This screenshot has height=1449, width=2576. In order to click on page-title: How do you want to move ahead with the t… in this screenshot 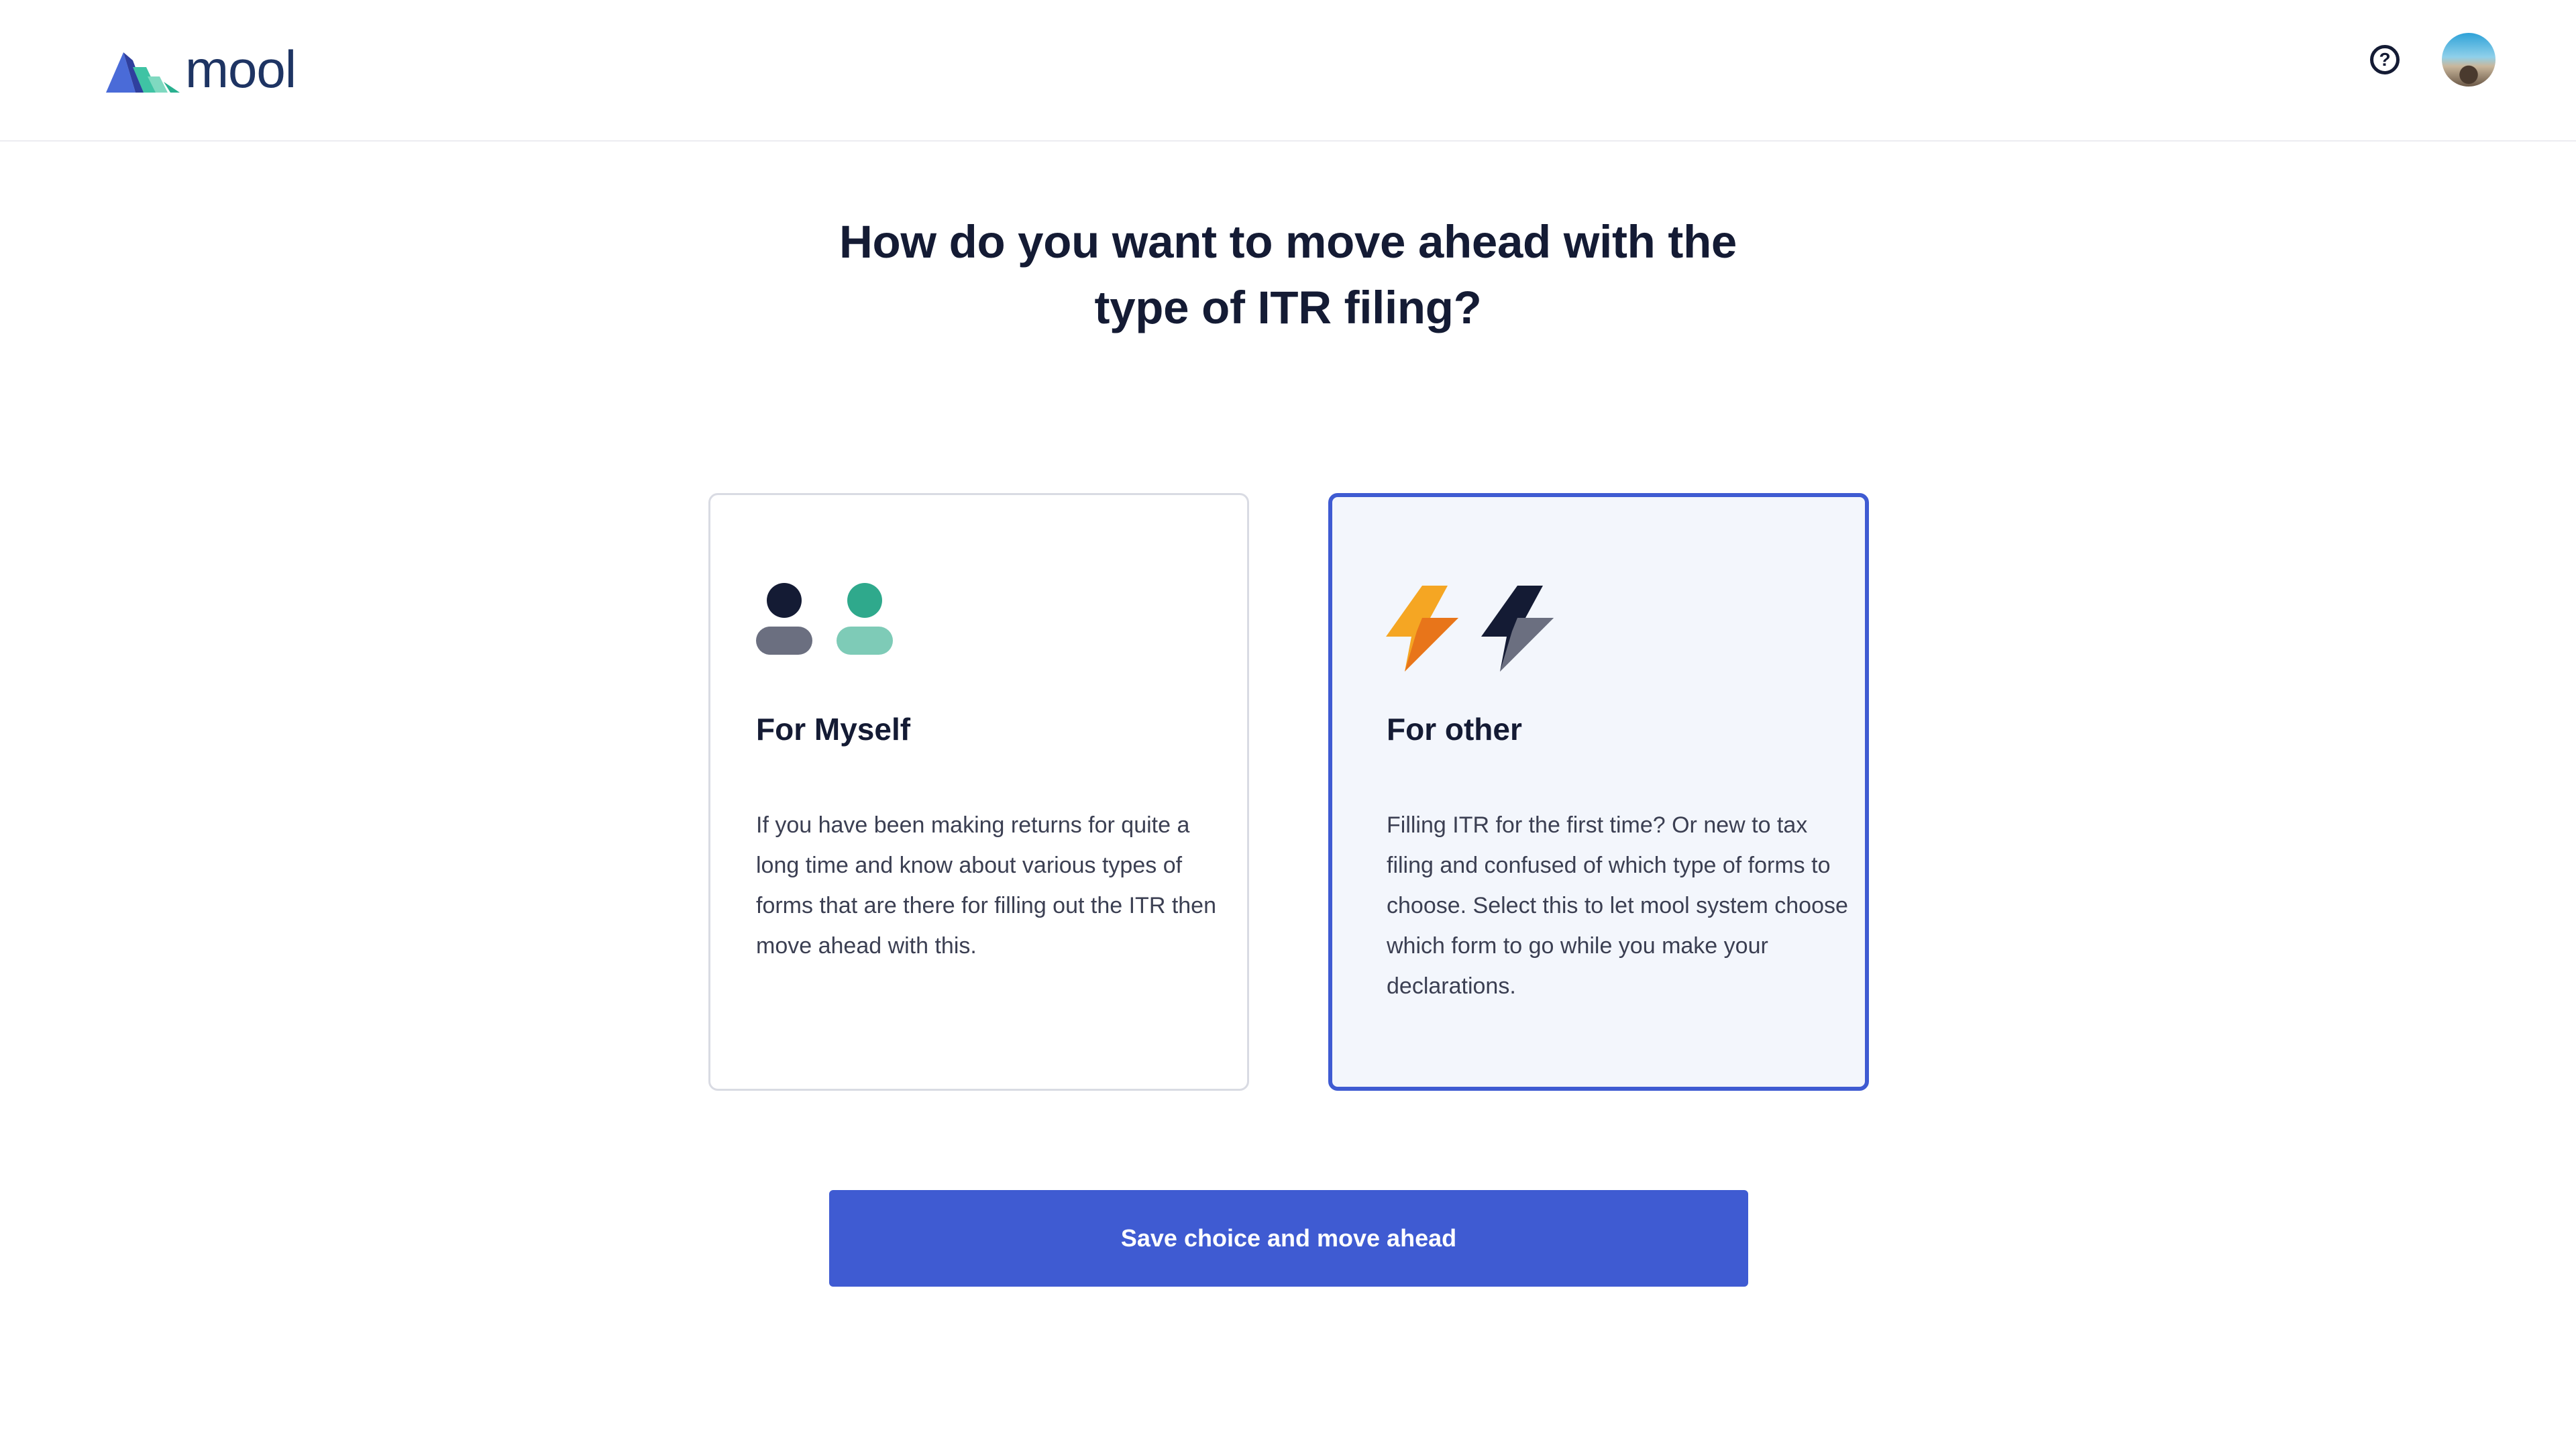, I will do `click(1288, 275)`.